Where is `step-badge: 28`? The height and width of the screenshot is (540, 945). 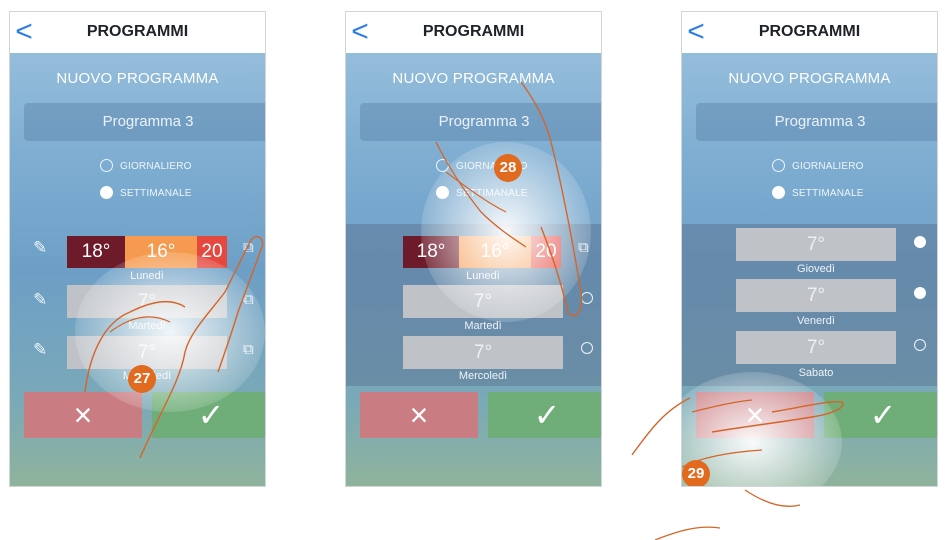 step-badge: 28 is located at coordinates (508, 168).